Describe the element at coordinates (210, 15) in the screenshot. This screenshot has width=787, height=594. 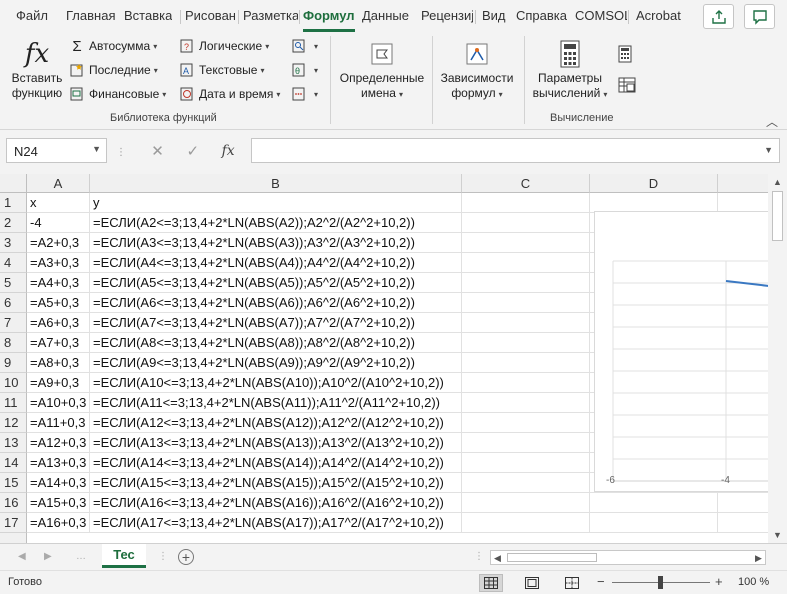
I see `tab-draw: Рисован` at that location.